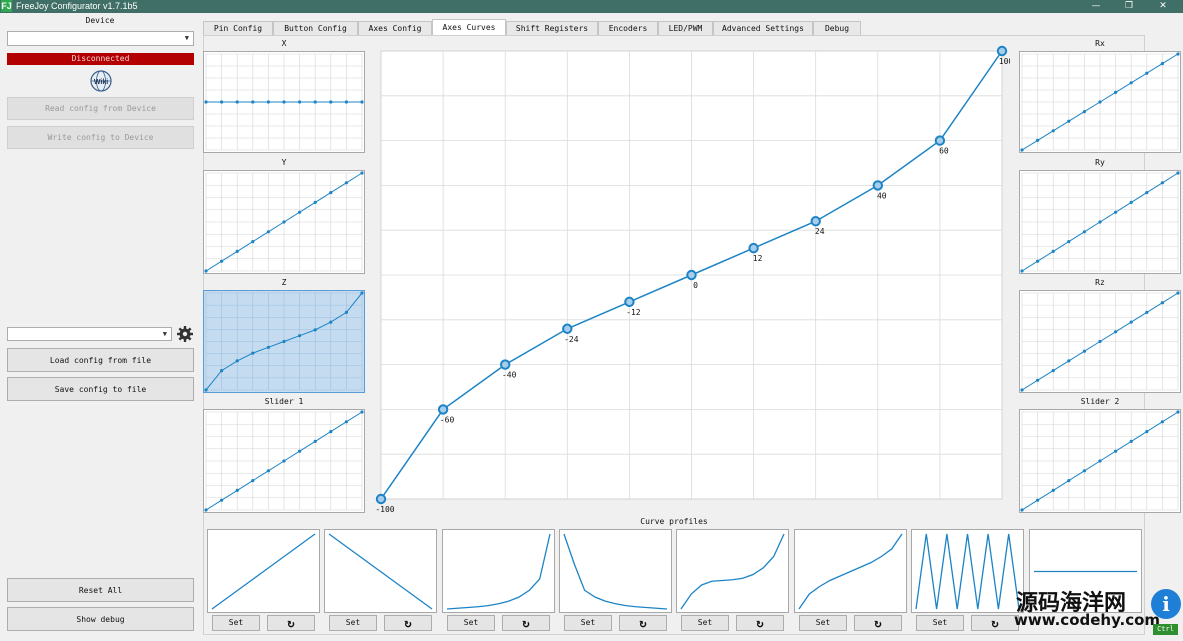 Image resolution: width=1183 pixels, height=641 pixels. What do you see at coordinates (100, 590) in the screenshot?
I see `reset-all-button: Reset All` at bounding box center [100, 590].